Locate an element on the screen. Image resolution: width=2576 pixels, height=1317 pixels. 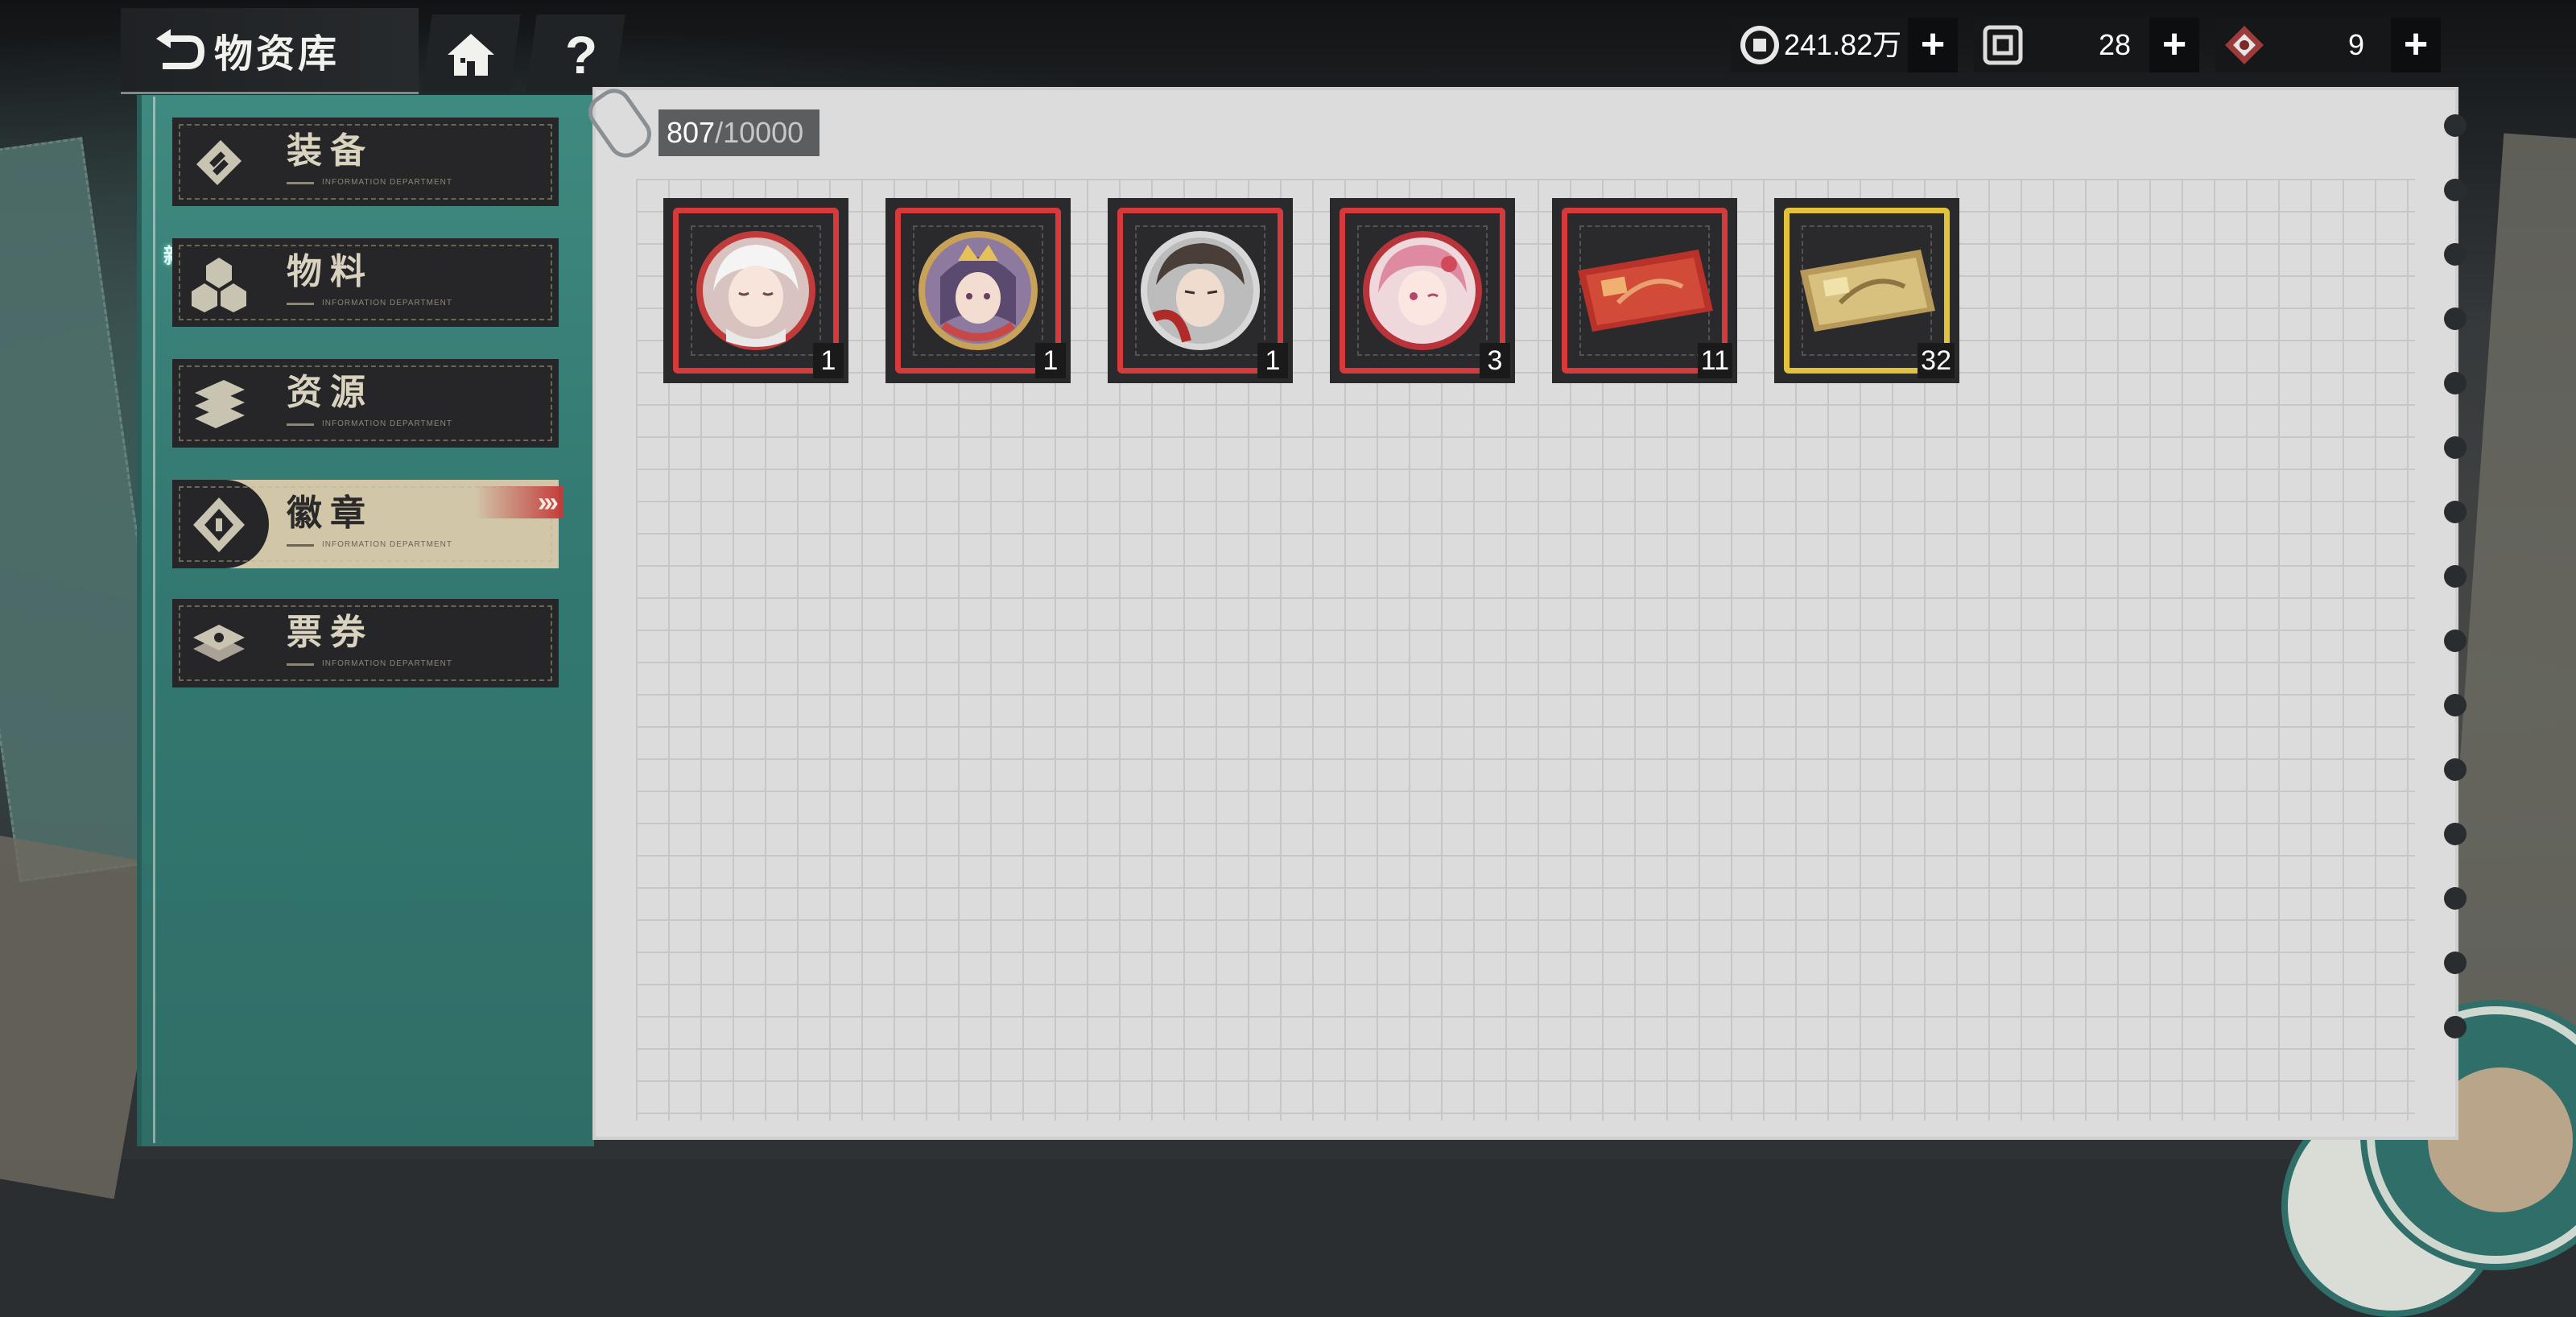
inventory-item-ticket-gold: 32 is located at coordinates (1866, 290).